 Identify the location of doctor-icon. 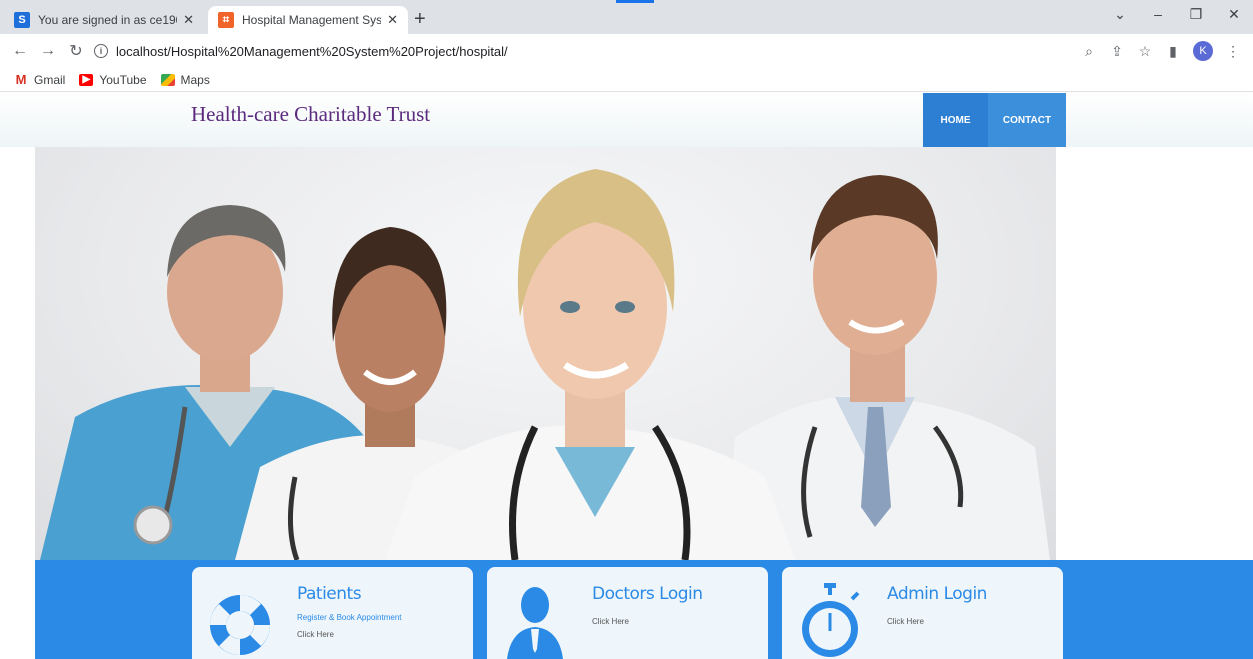
(535, 623).